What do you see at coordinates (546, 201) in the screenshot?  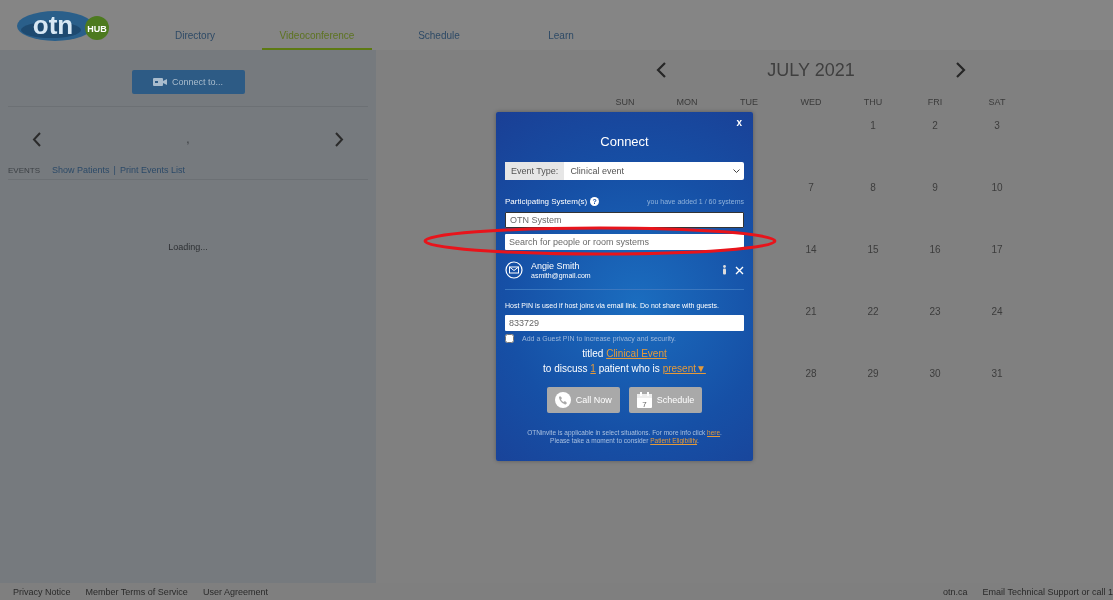 I see `participants-label: Participating System(s)` at bounding box center [546, 201].